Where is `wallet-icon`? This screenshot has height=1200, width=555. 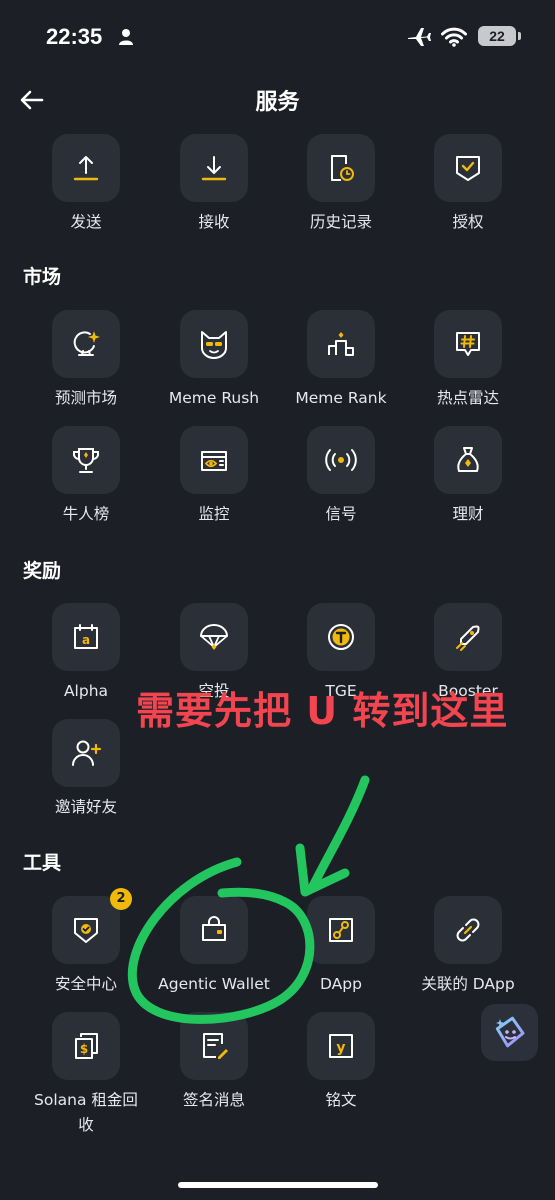
wallet-icon is located at coordinates (214, 930).